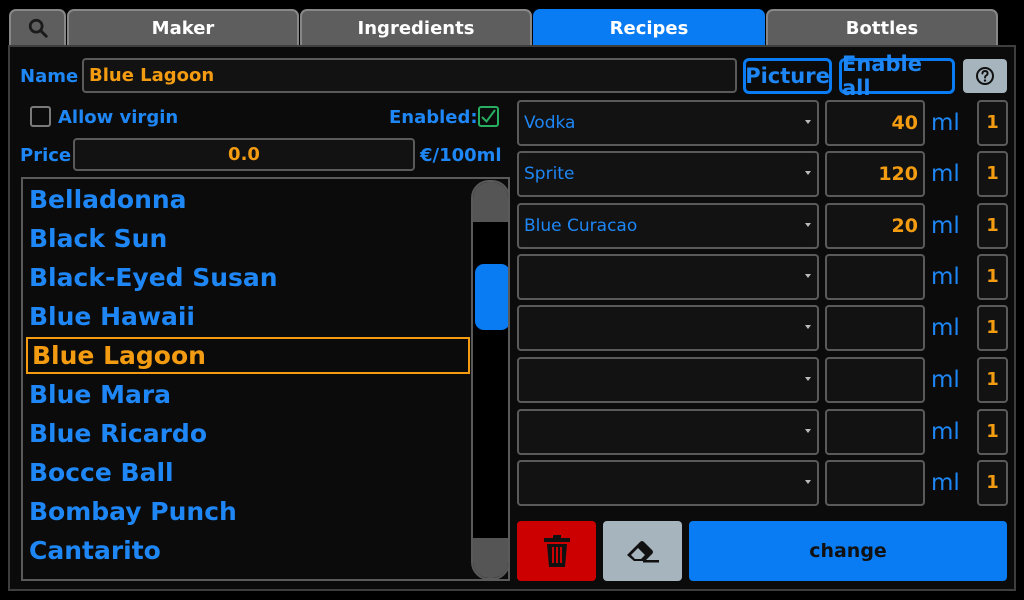  Describe the element at coordinates (248, 199) in the screenshot. I see `list-item: Belladonna` at that location.